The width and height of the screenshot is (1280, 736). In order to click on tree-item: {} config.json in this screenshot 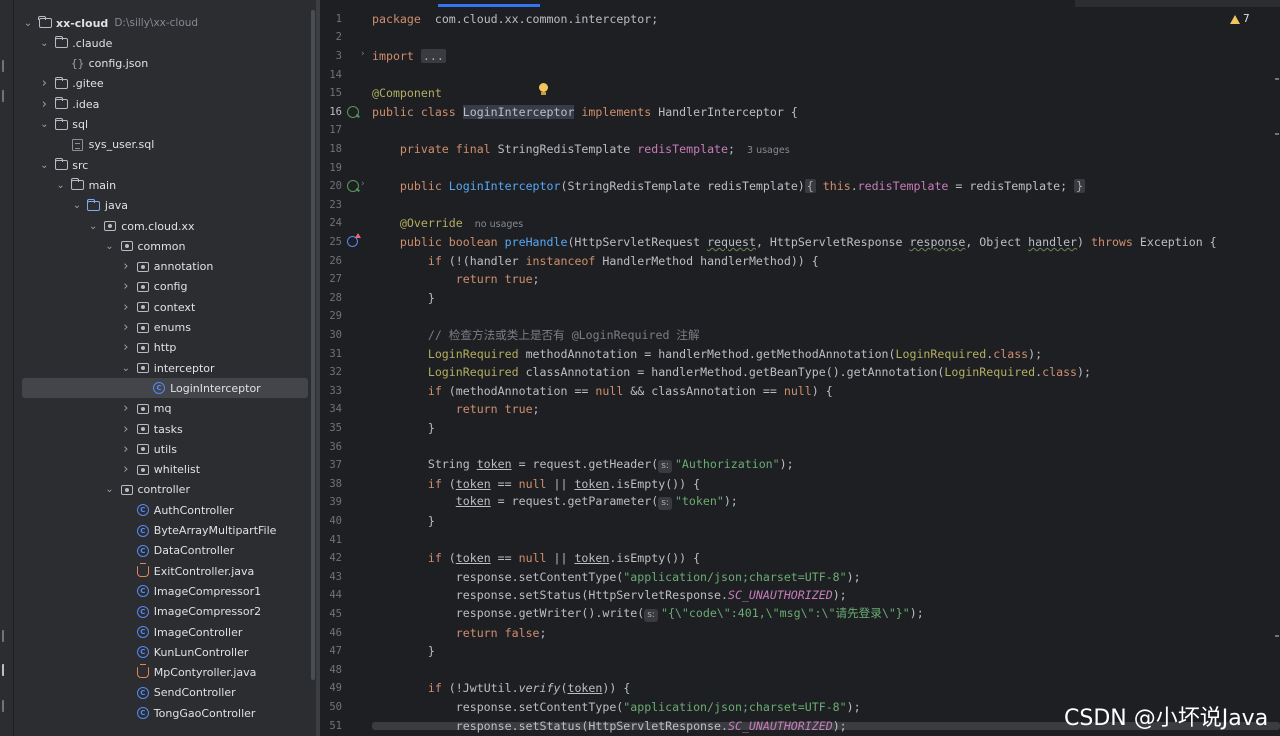, I will do `click(165, 64)`.